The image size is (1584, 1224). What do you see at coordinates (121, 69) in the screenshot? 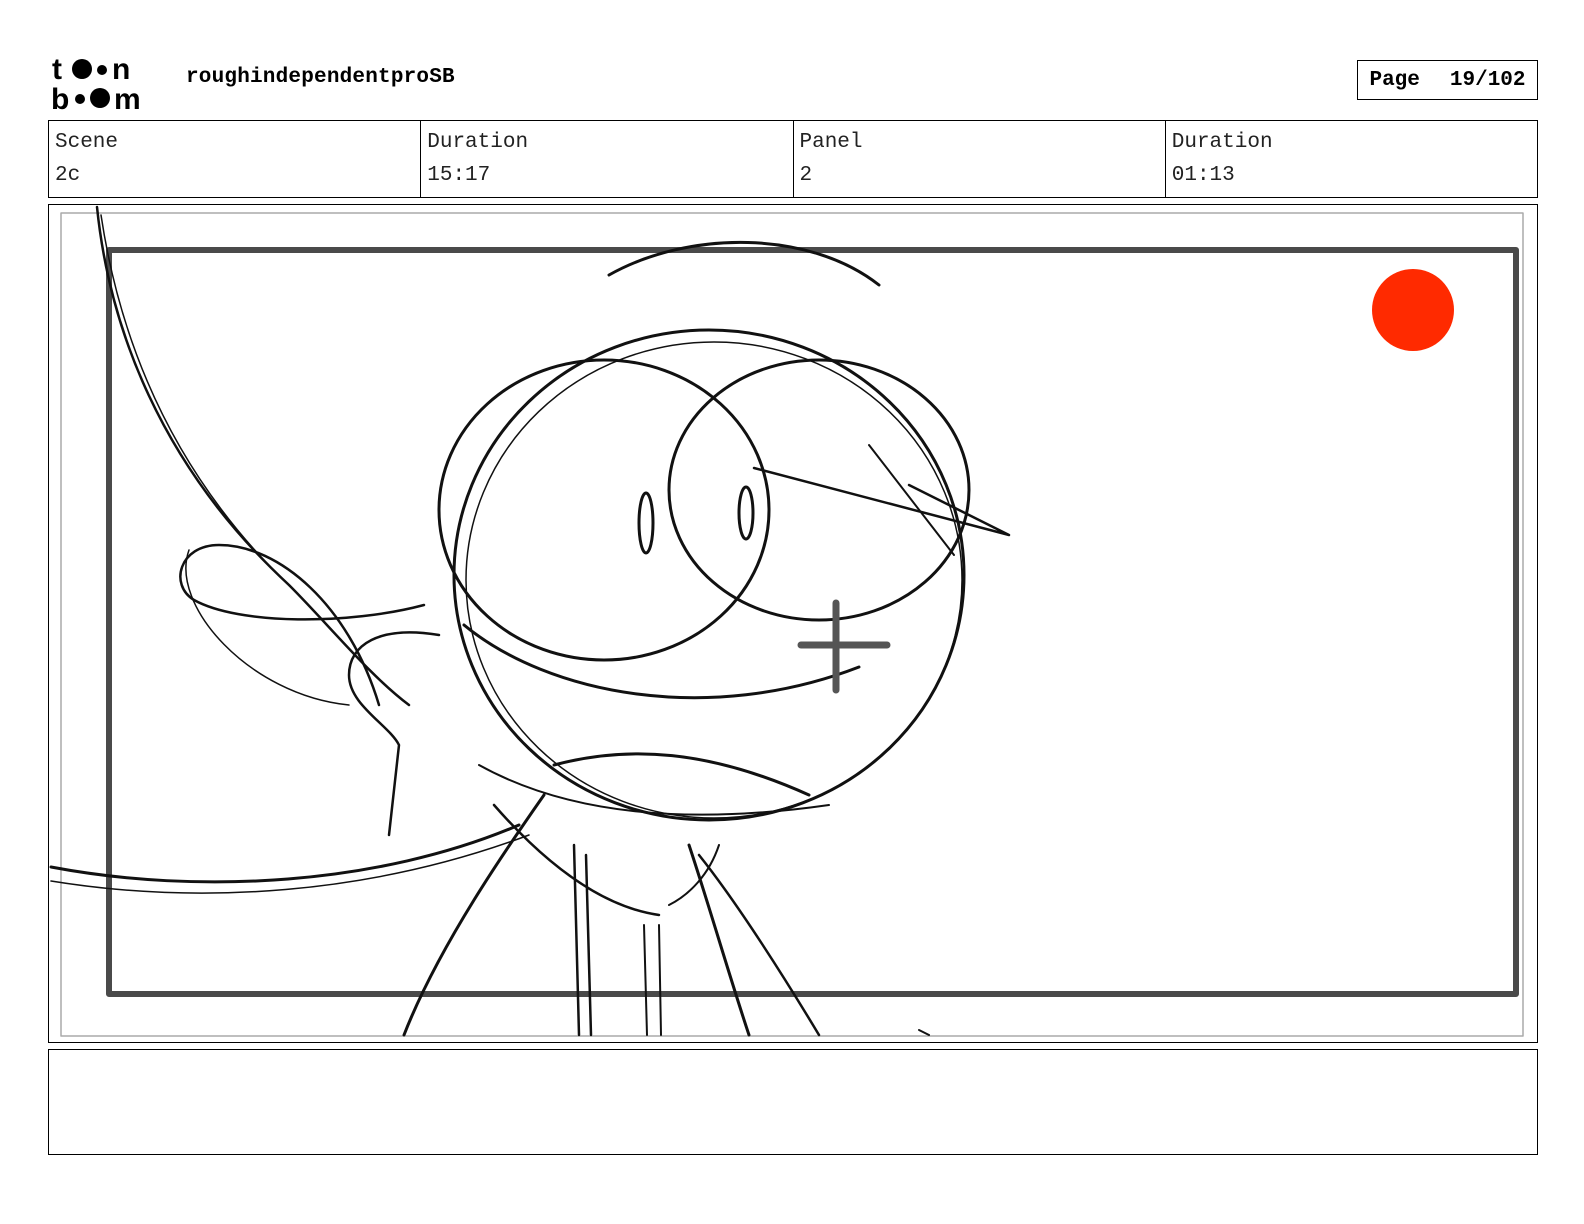
I see `svg-text: n` at bounding box center [121, 69].